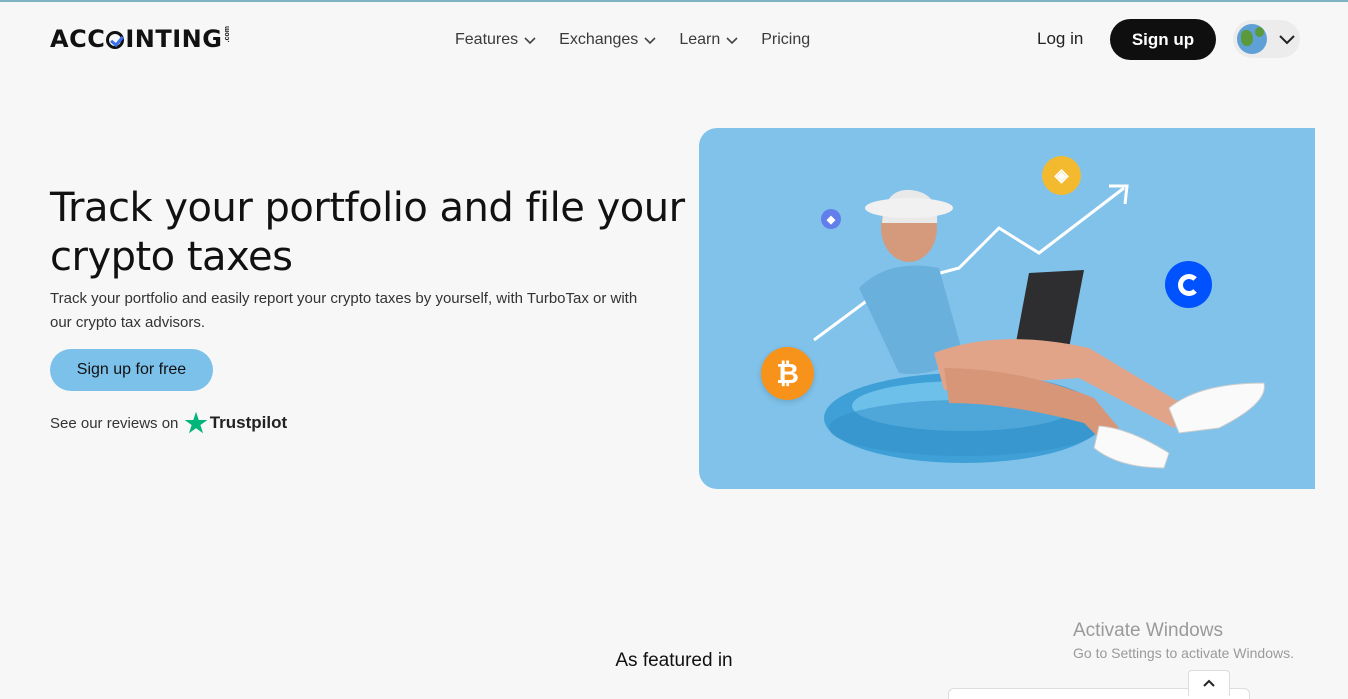  Describe the element at coordinates (599, 39) in the screenshot. I see `nav-item-label: Exchanges` at that location.